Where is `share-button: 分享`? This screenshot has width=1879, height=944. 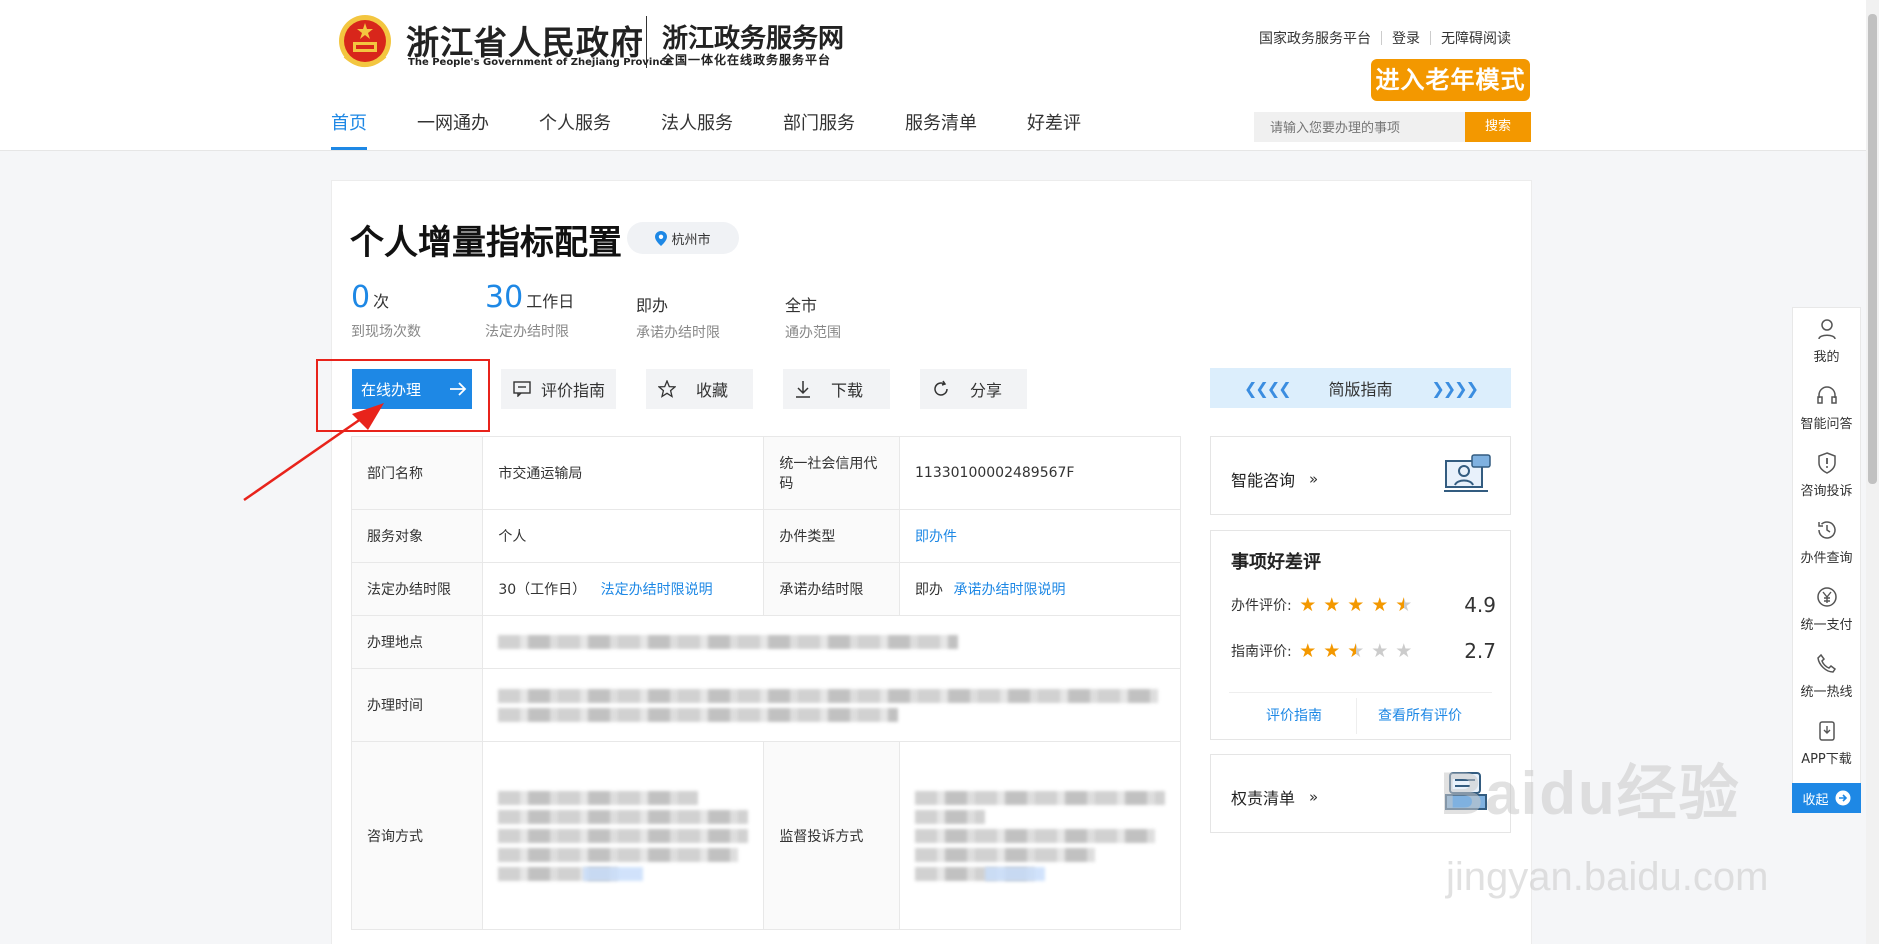
share-button: 分享 is located at coordinates (973, 389).